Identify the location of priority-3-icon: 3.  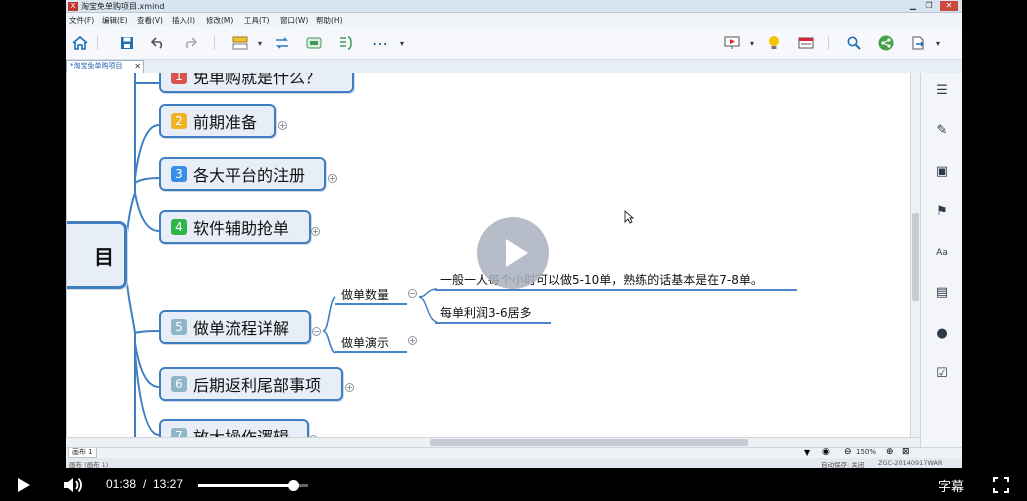
(179, 174).